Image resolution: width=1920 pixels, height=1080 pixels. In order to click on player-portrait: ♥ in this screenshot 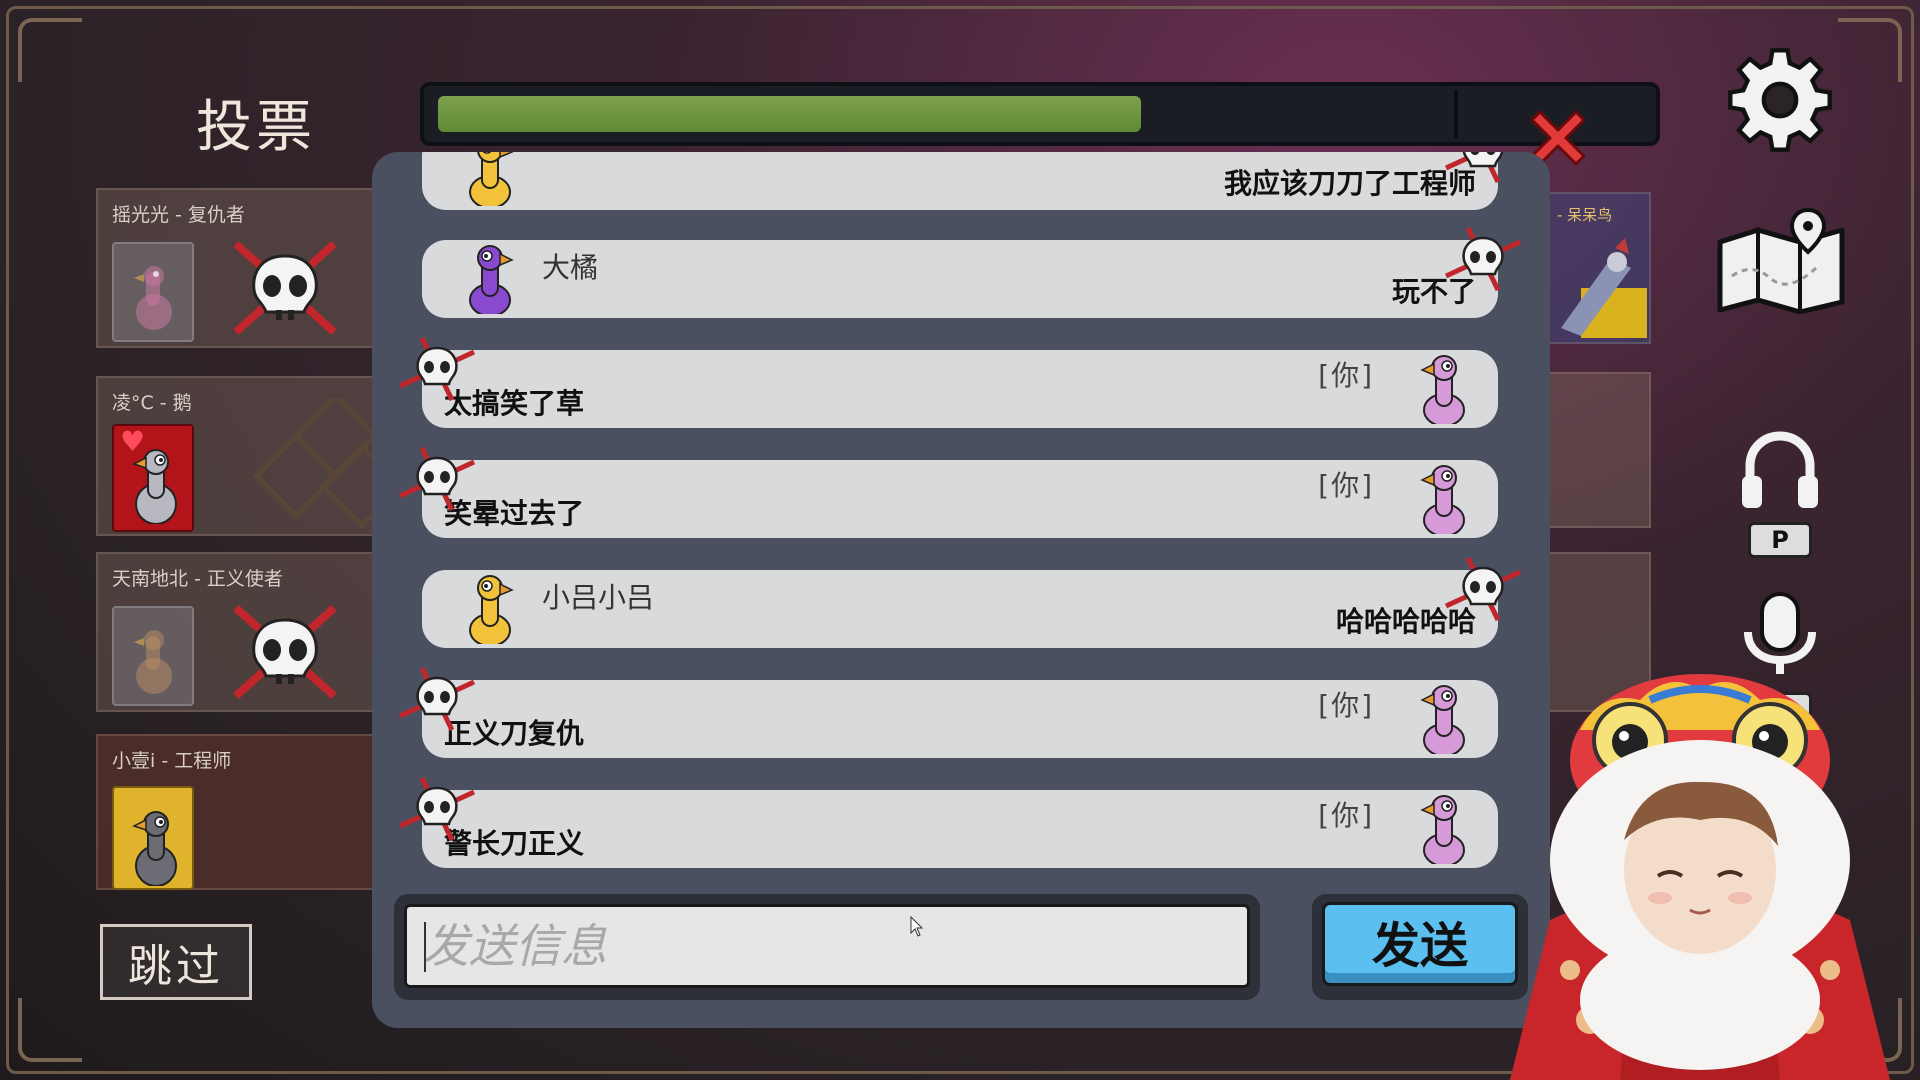, I will do `click(153, 478)`.